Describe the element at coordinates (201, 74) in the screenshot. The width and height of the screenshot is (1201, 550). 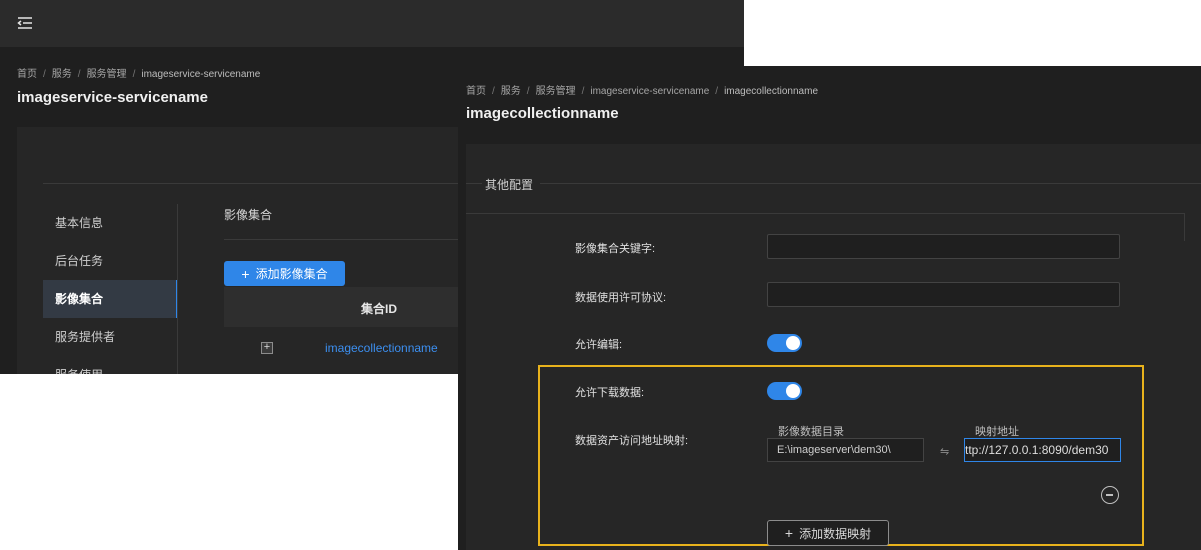
I see `breadcrumb-current: imageservice-servicename` at that location.